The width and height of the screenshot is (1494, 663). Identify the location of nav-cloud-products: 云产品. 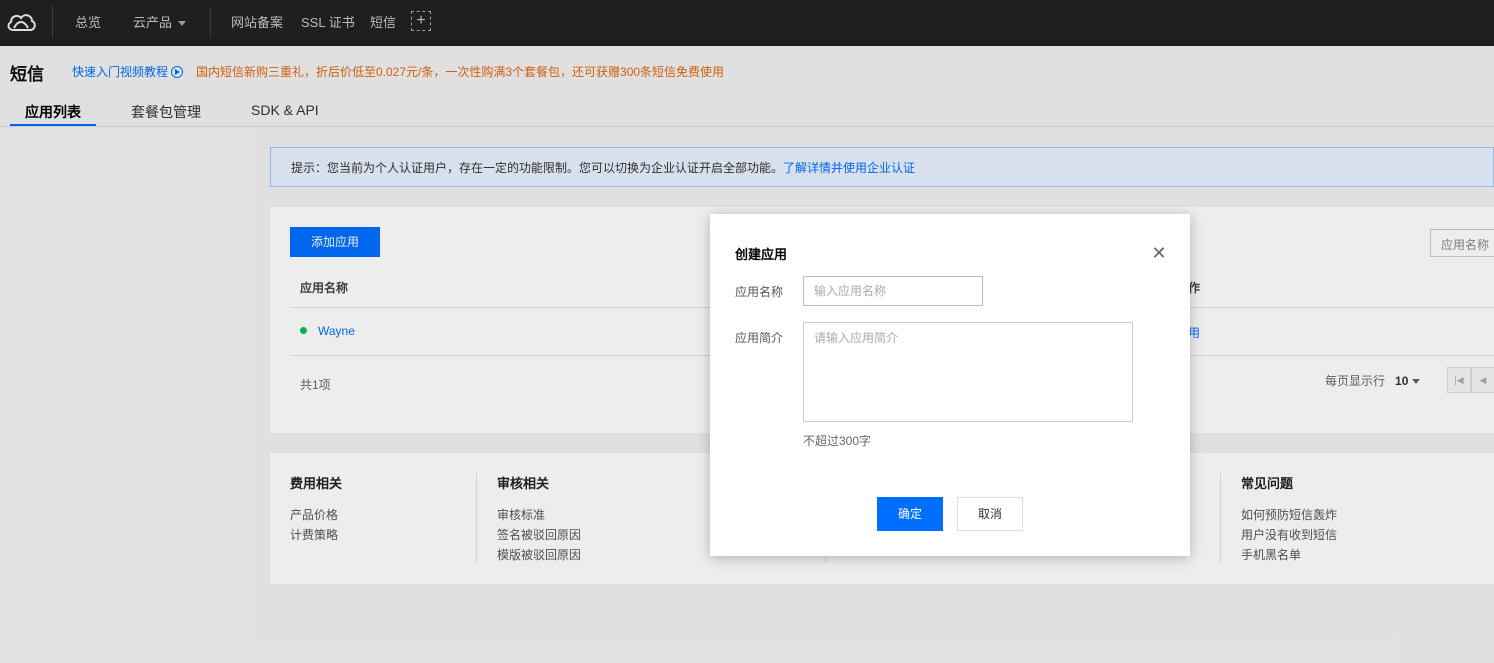
(160, 21).